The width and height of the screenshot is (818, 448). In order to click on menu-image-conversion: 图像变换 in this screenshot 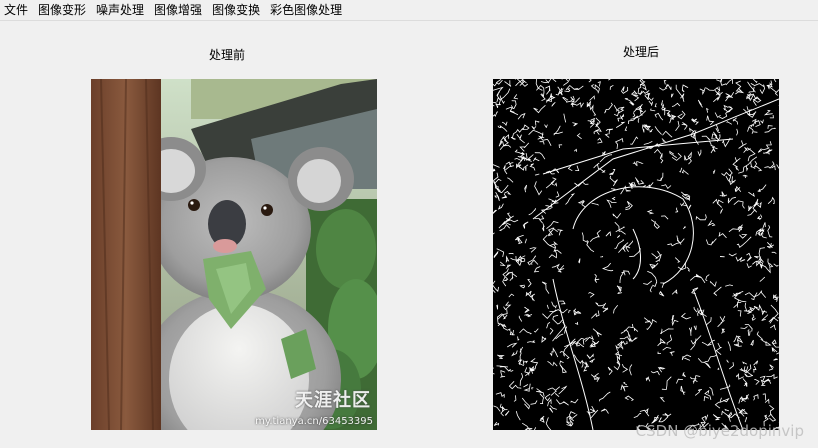, I will do `click(236, 10)`.